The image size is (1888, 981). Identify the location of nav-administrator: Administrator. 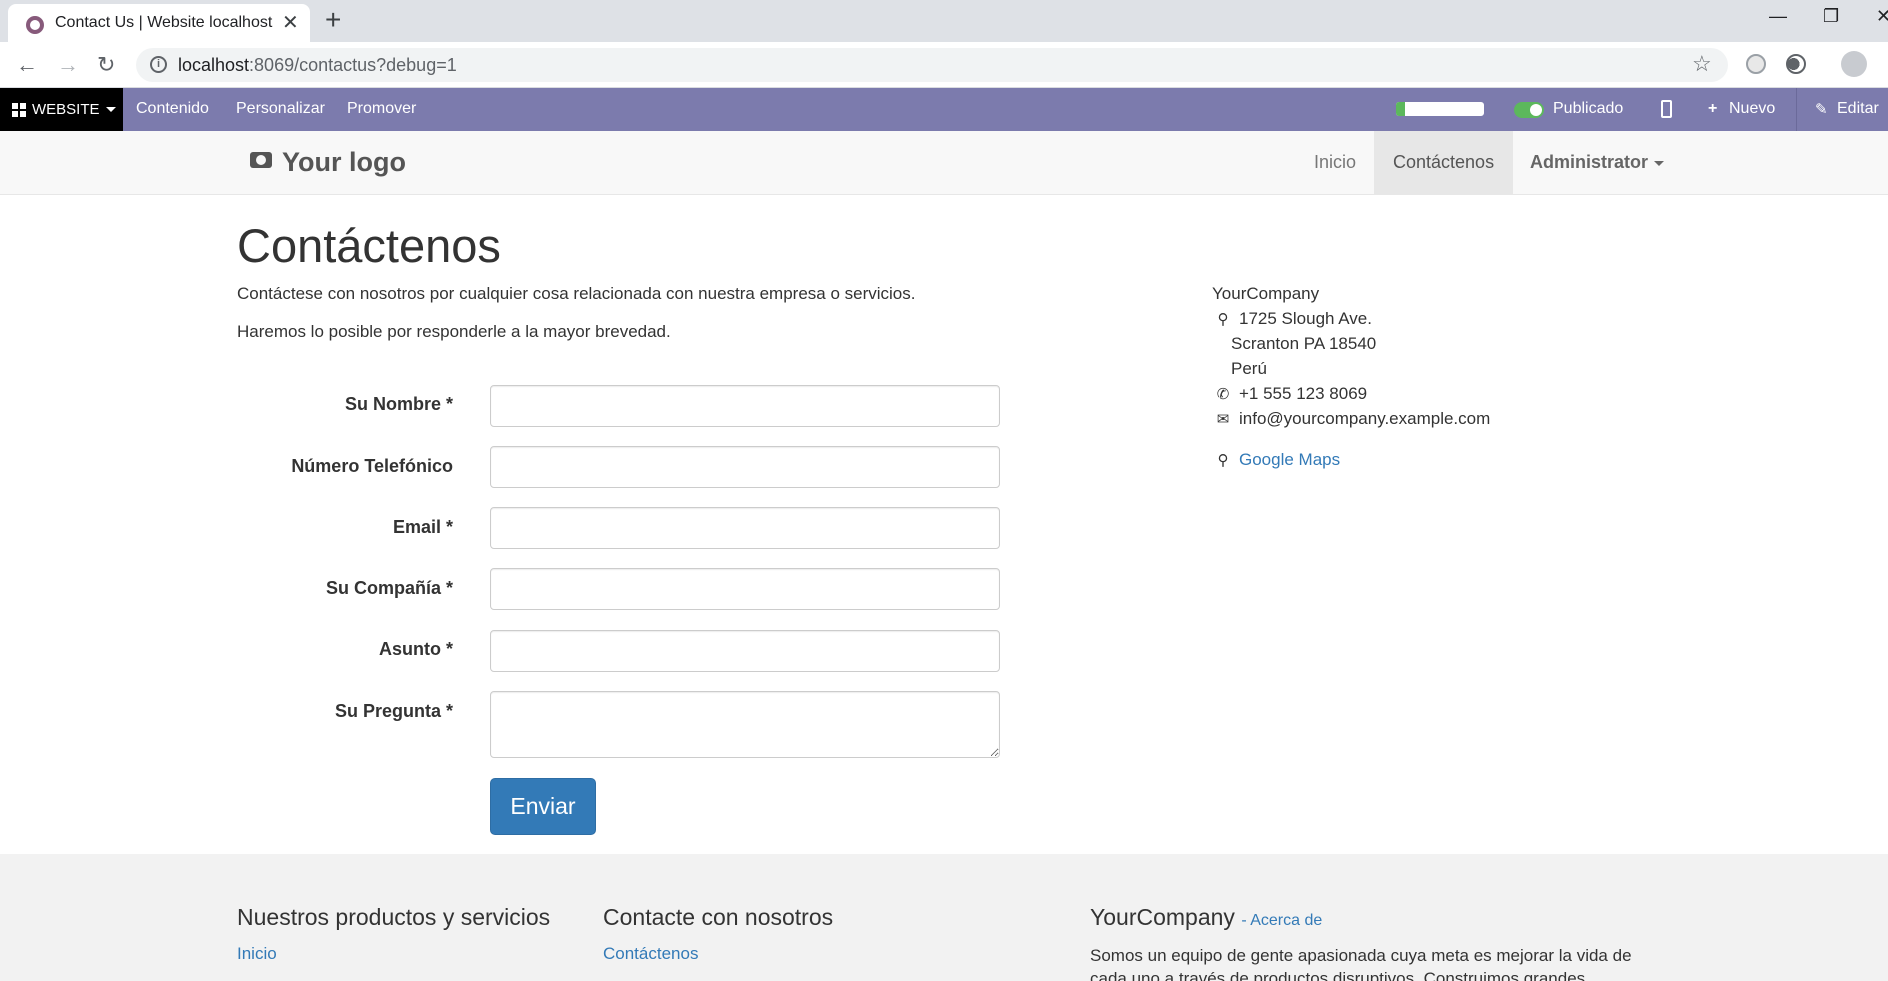
(1597, 162).